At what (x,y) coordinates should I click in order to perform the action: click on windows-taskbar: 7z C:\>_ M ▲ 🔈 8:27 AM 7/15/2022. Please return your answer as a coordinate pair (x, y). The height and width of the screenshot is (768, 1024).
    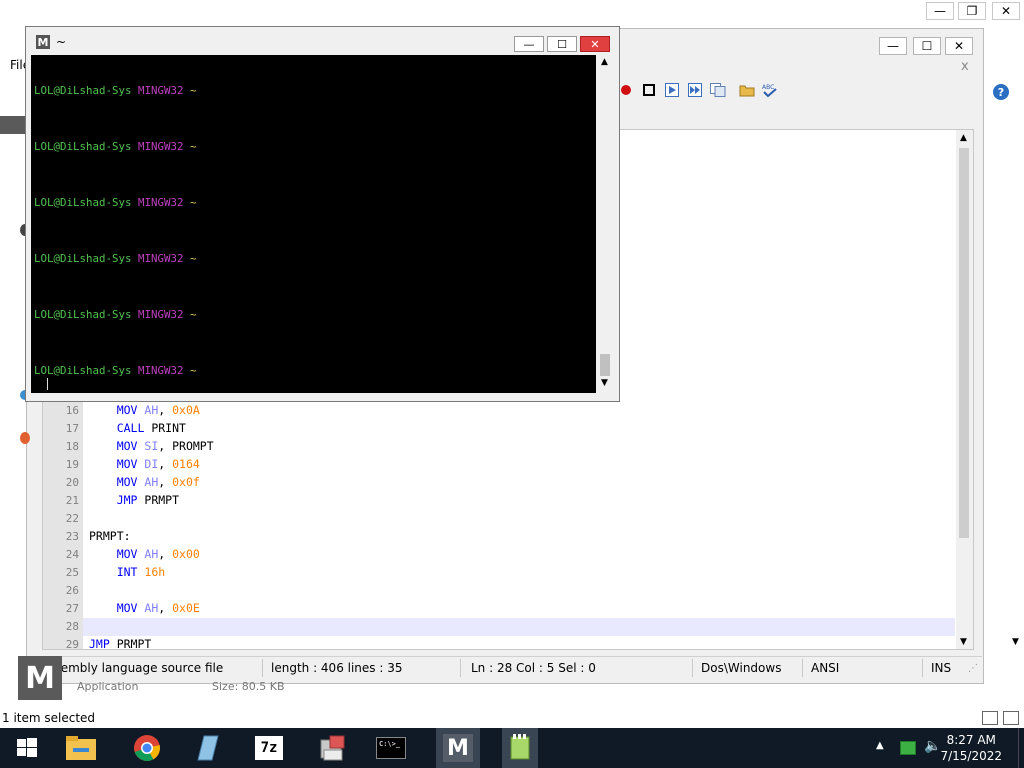
    Looking at the image, I should click on (512, 748).